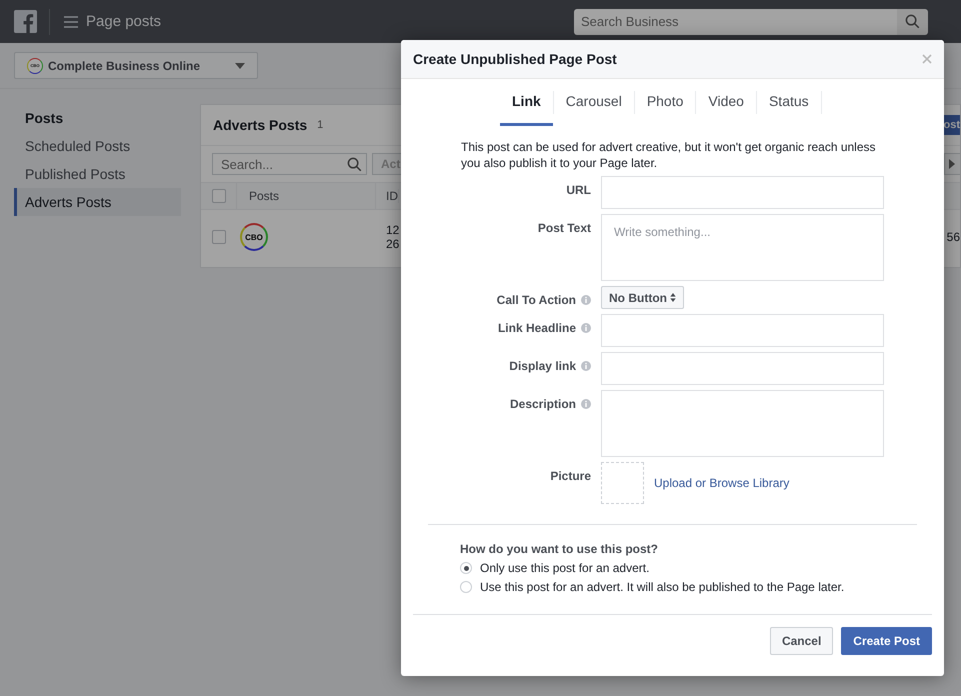 This screenshot has height=696, width=961. Describe the element at coordinates (564, 228) in the screenshot. I see `field-label: Post Text` at that location.